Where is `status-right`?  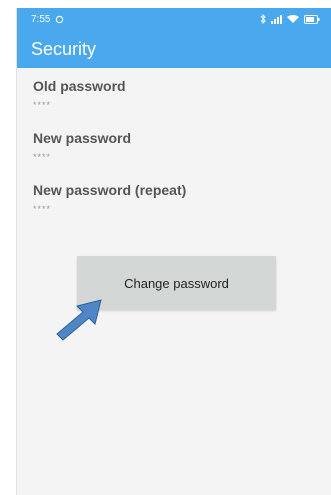 status-right is located at coordinates (290, 19).